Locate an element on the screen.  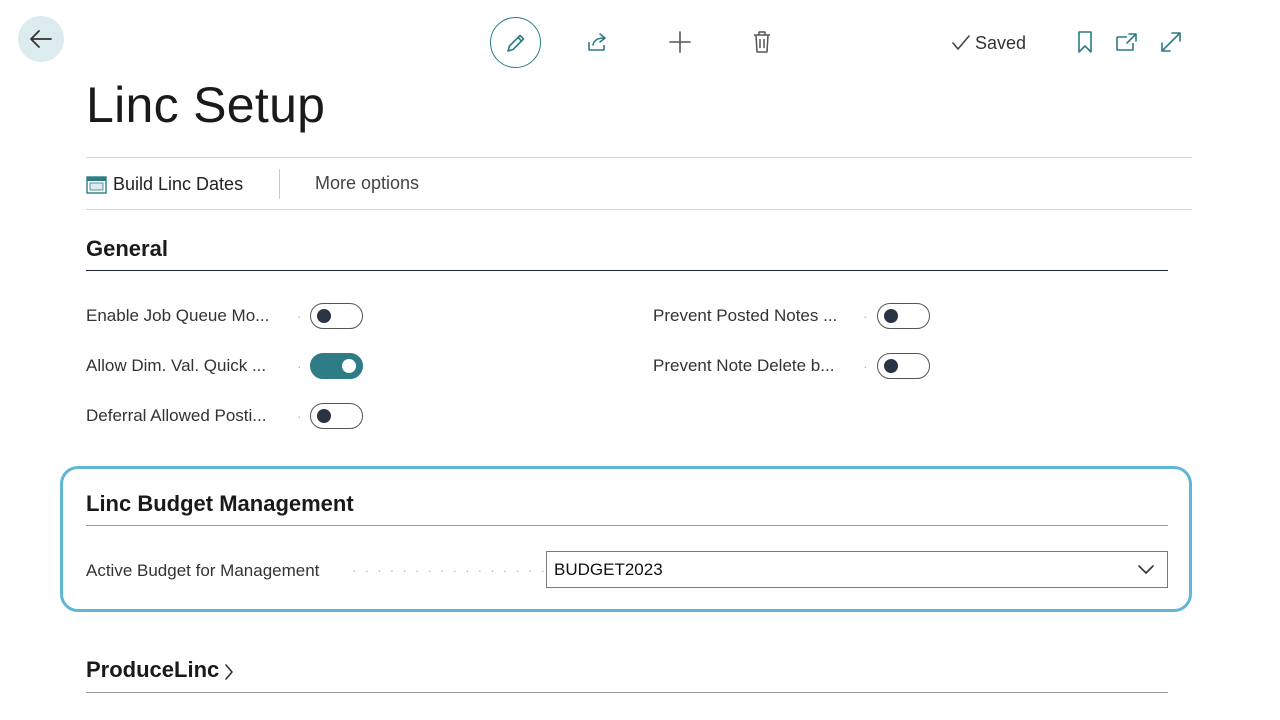
back-button is located at coordinates (41, 39).